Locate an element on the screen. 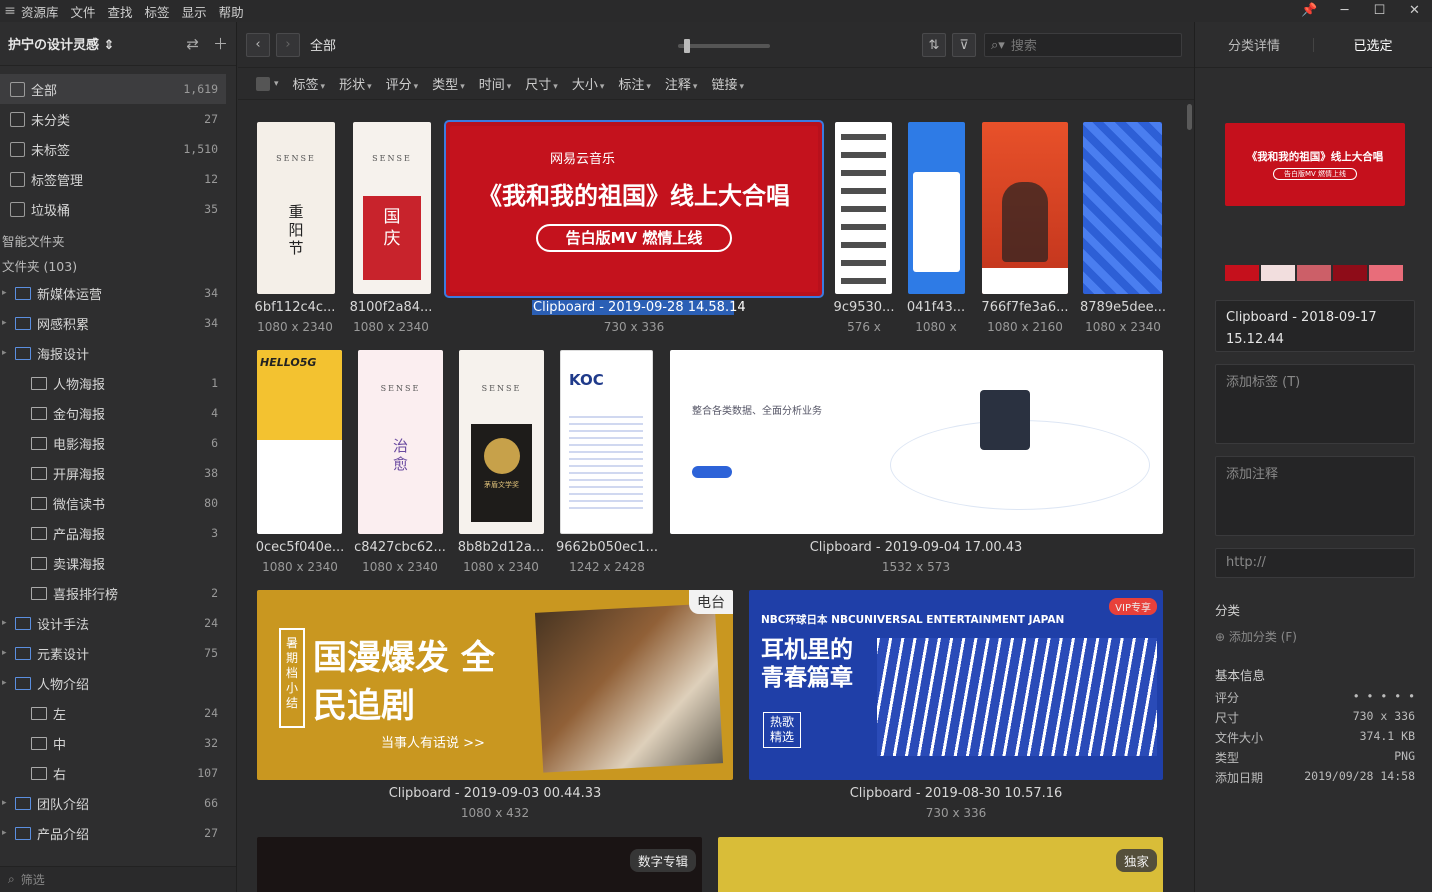 The height and width of the screenshot is (892, 1432). filter-input: 筛选 is located at coordinates (33, 879).